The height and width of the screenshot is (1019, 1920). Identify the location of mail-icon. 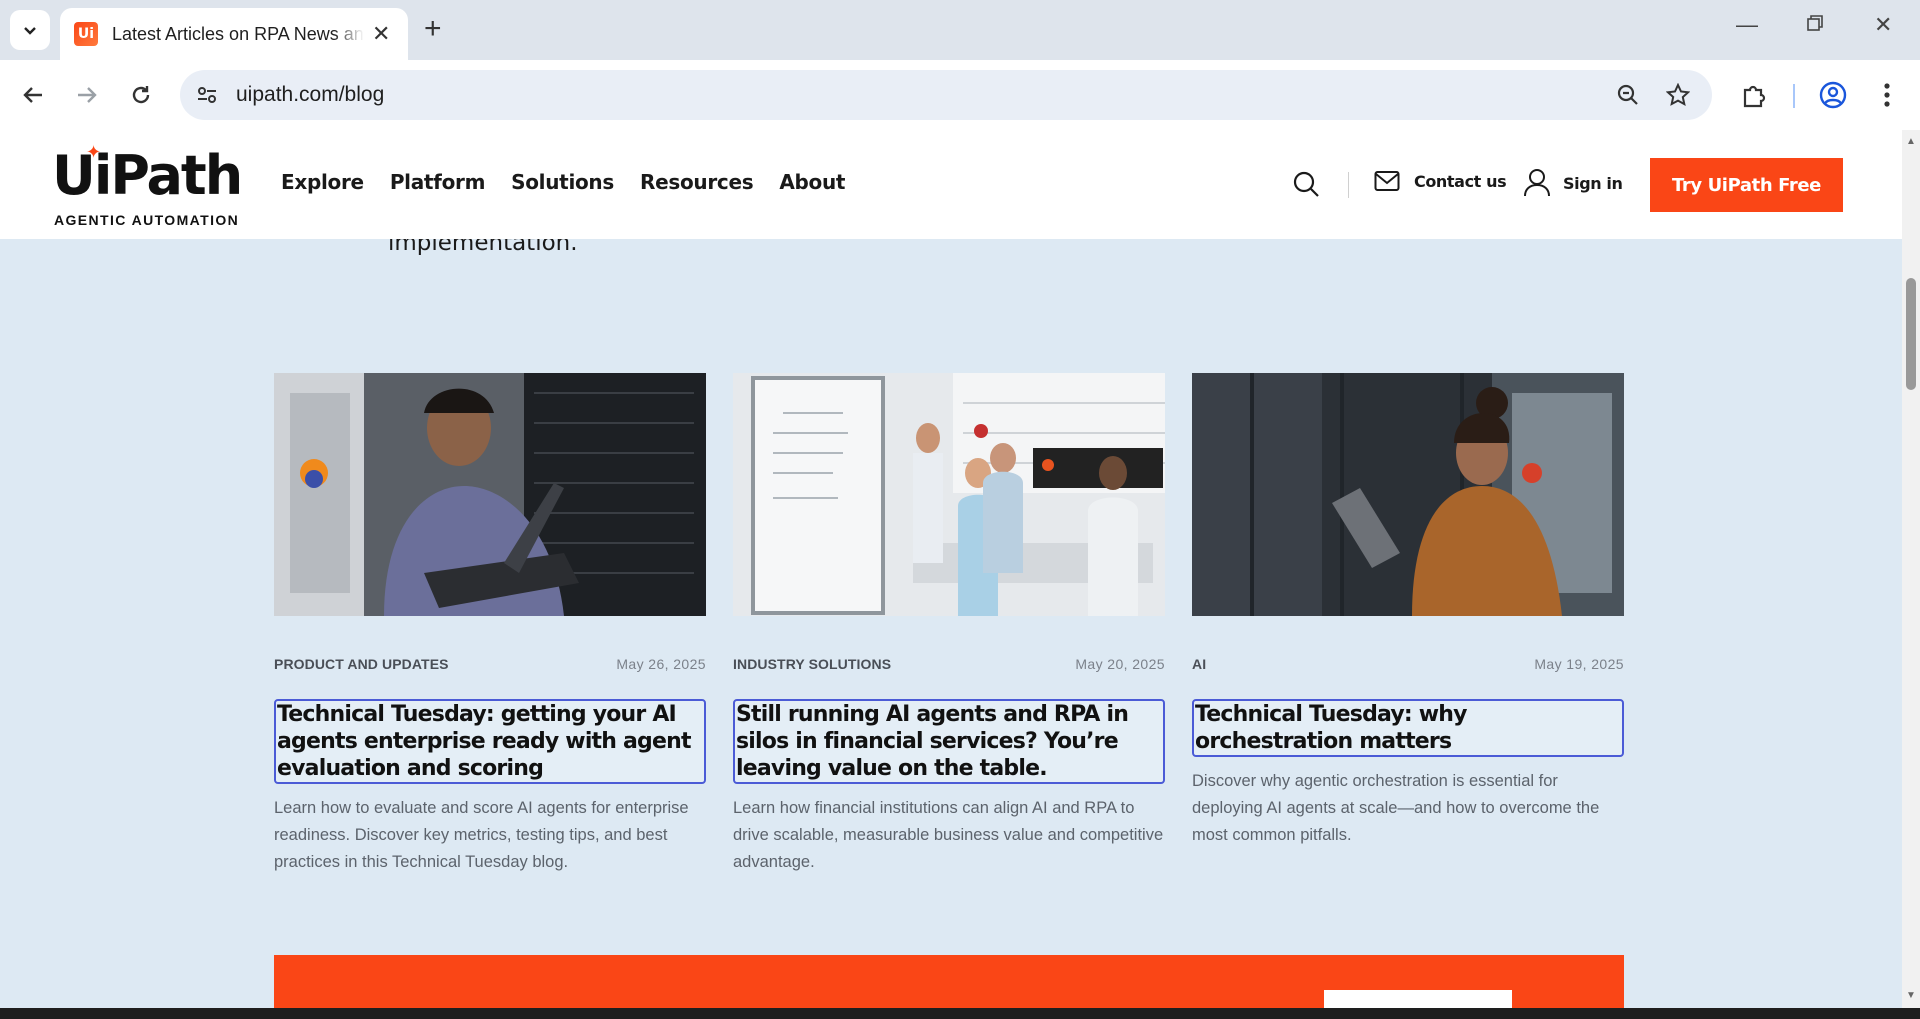
(1387, 181).